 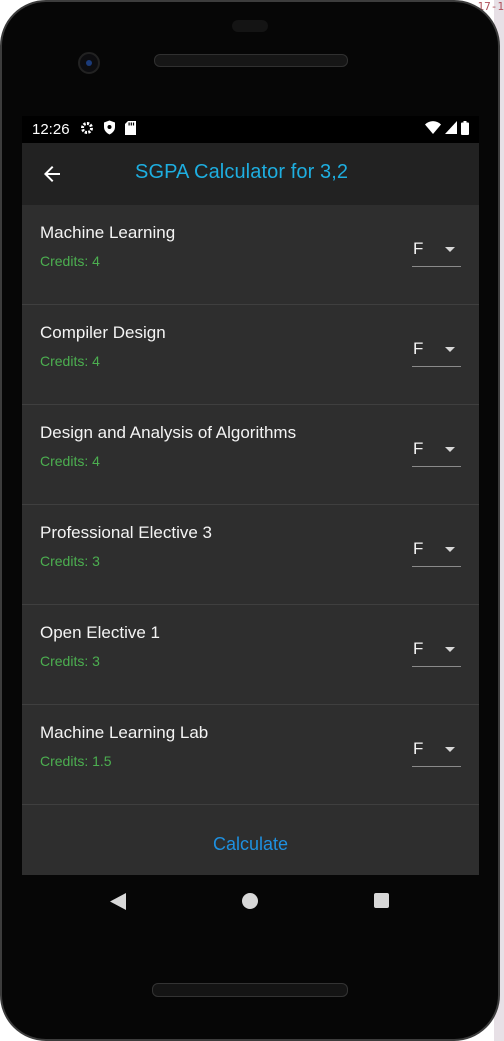 I want to click on status-bar: 12:26, so click(x=250, y=129).